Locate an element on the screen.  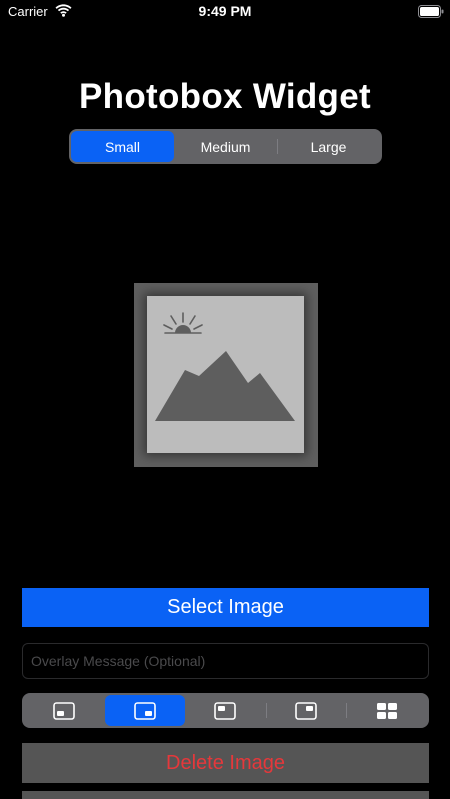
position-segment-bottom-right is located at coordinates (145, 710).